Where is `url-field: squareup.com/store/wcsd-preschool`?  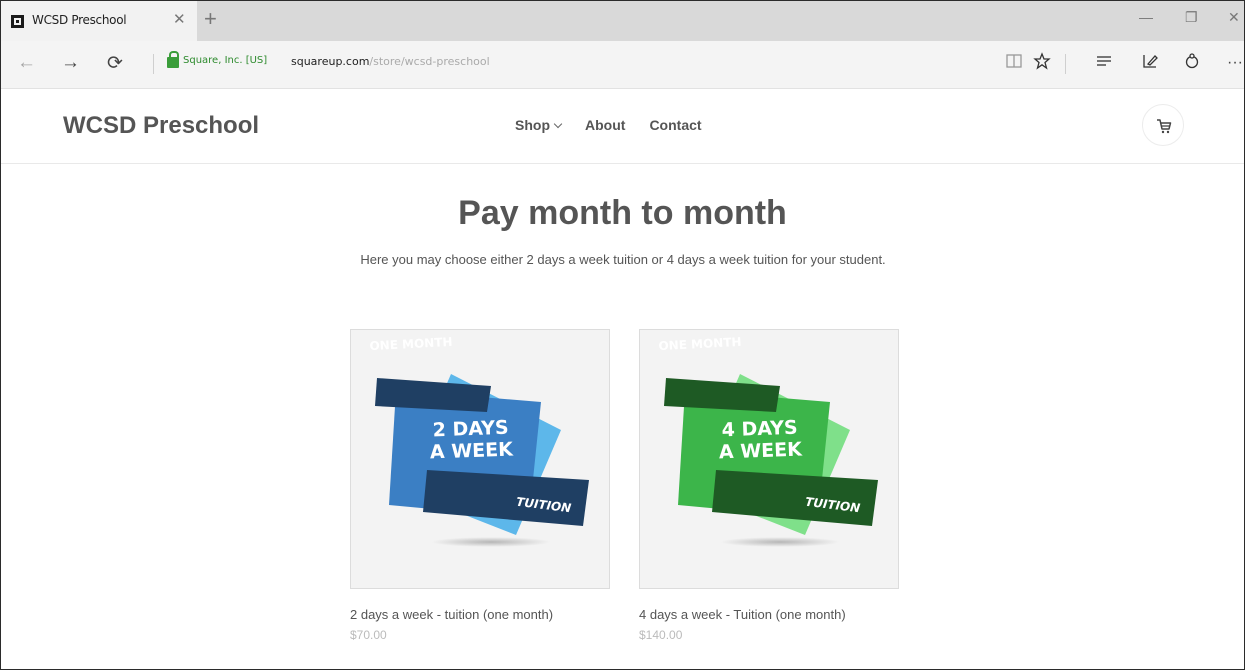
url-field: squareup.com/store/wcsd-preschool is located at coordinates (390, 61).